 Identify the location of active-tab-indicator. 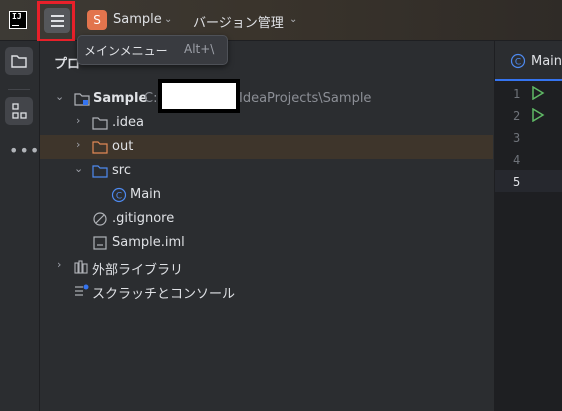
(528, 80).